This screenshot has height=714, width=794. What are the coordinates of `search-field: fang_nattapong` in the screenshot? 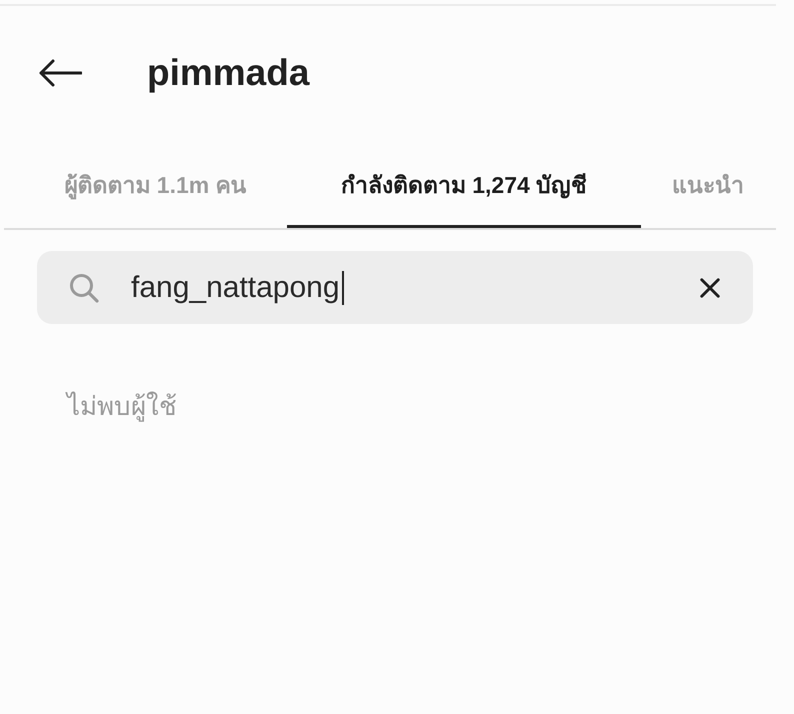 It's located at (395, 287).